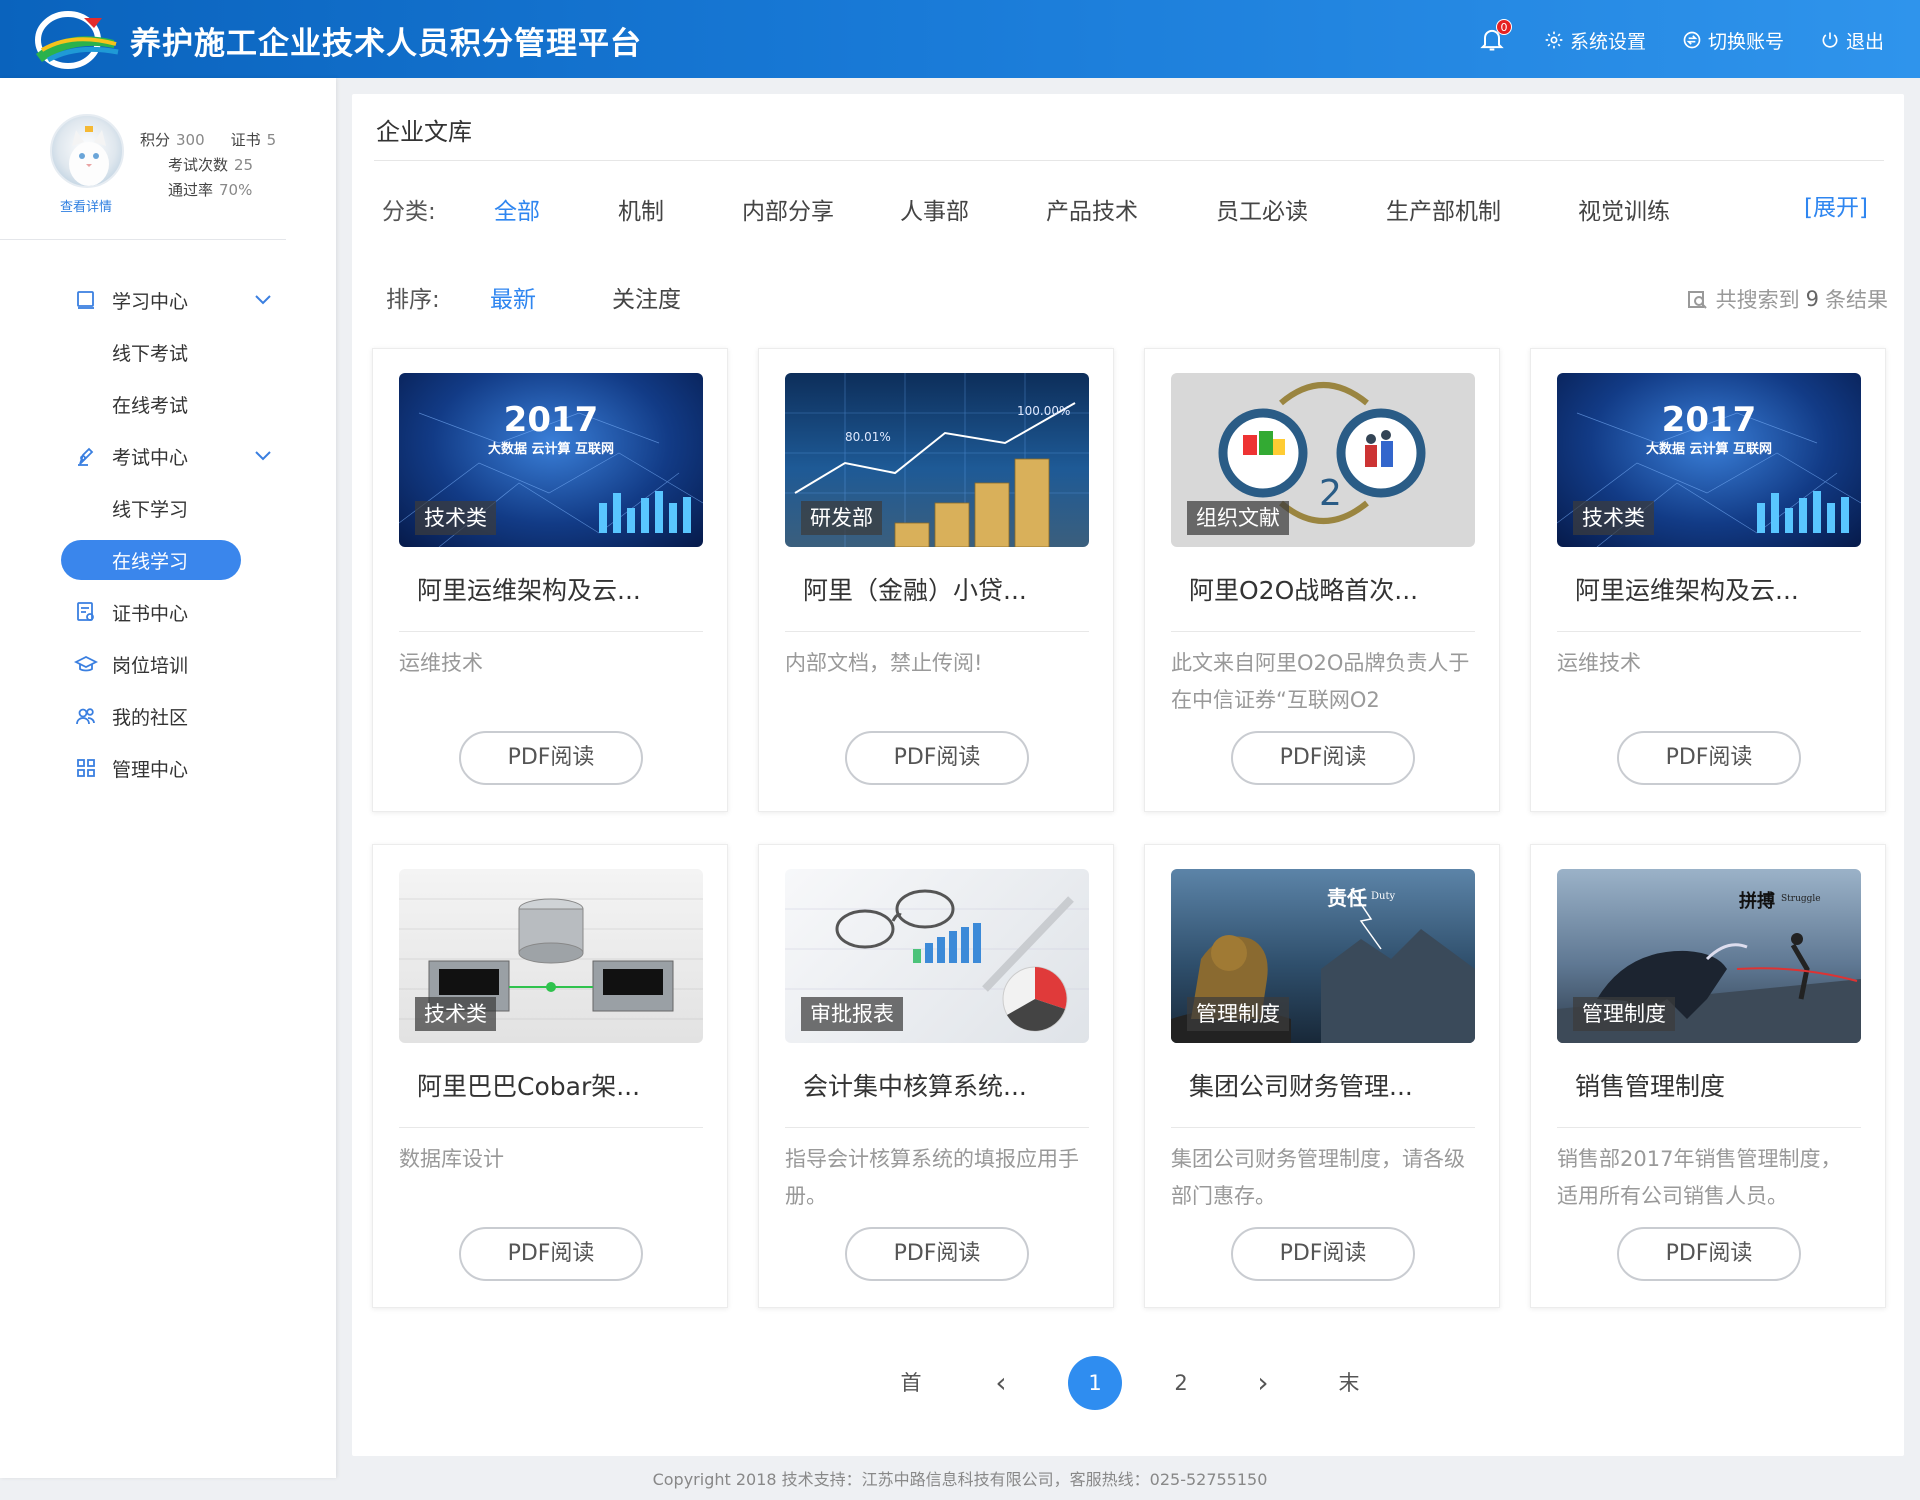 The height and width of the screenshot is (1500, 1920). Describe the element at coordinates (455, 518) in the screenshot. I see `doc-category-tag: 技术类` at that location.